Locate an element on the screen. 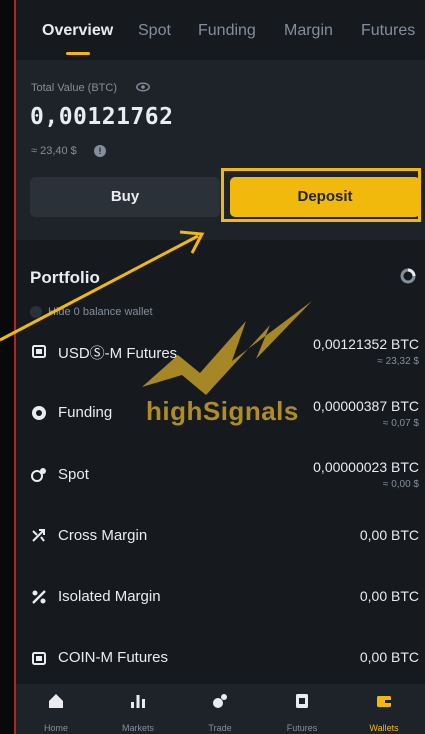 The image size is (425, 734). tab-margin: Margin is located at coordinates (308, 31).